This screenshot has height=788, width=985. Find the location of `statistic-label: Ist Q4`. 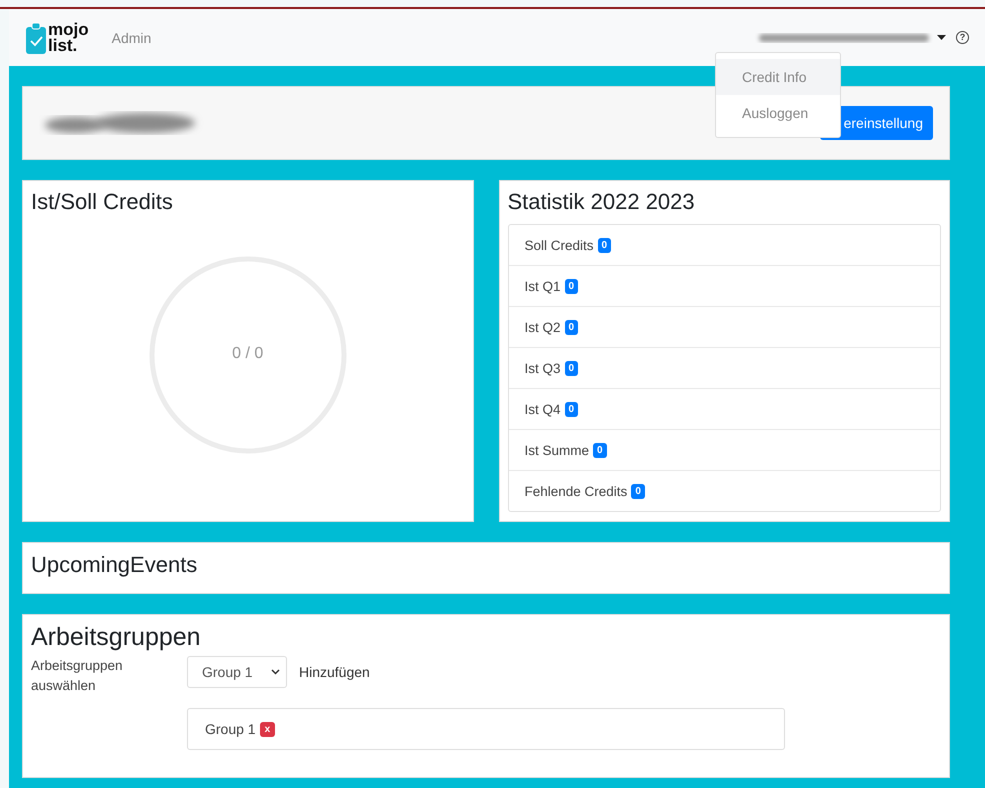

statistic-label: Ist Q4 is located at coordinates (542, 409).